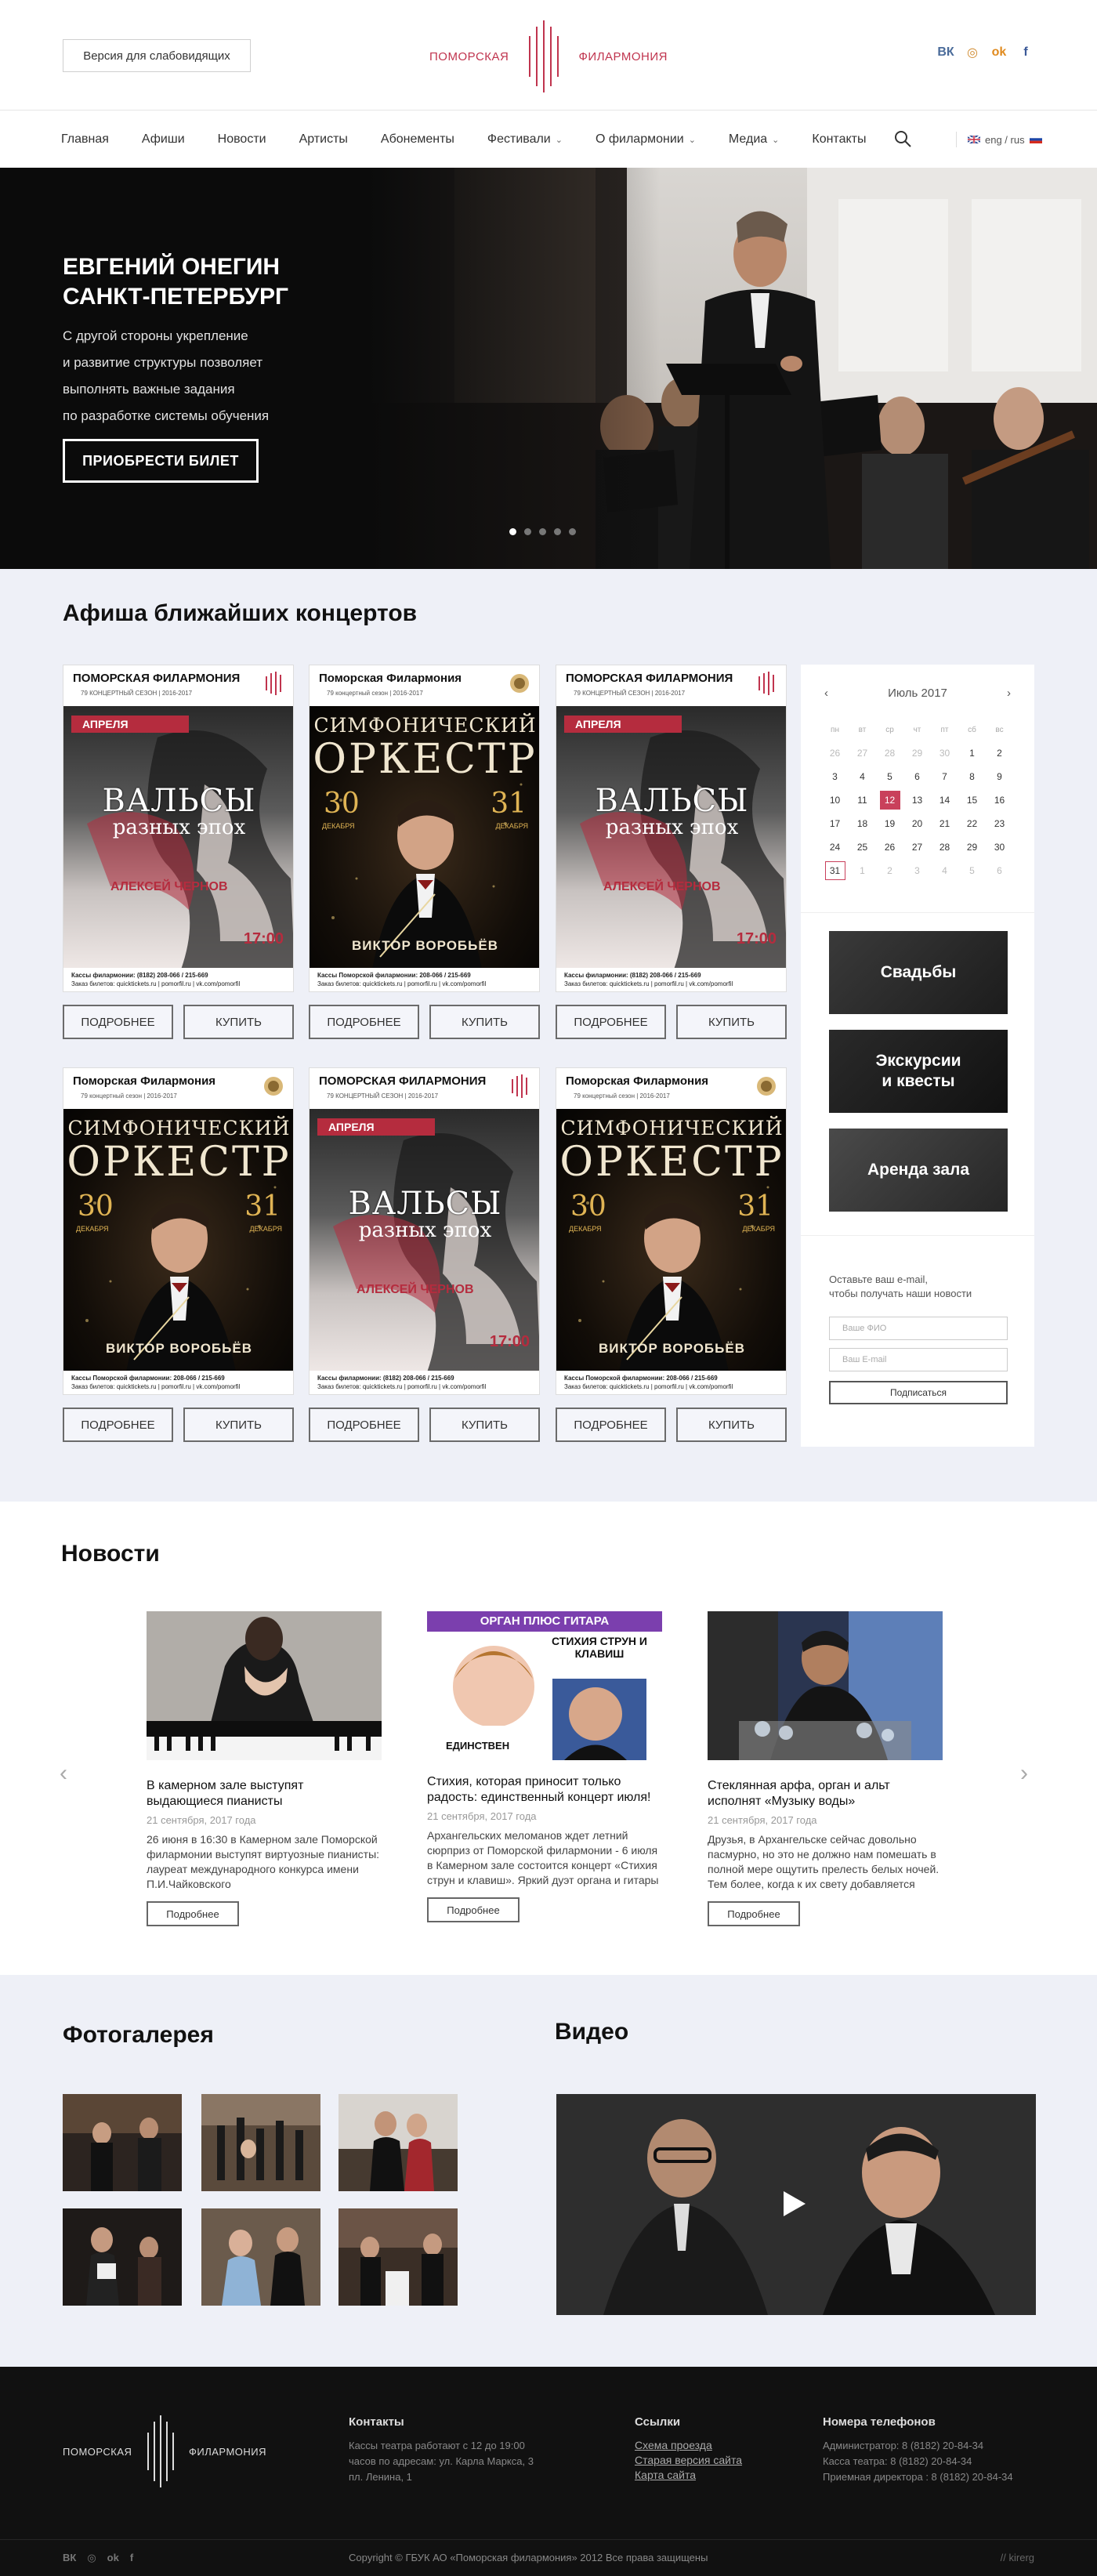  I want to click on play-icon, so click(795, 2203).